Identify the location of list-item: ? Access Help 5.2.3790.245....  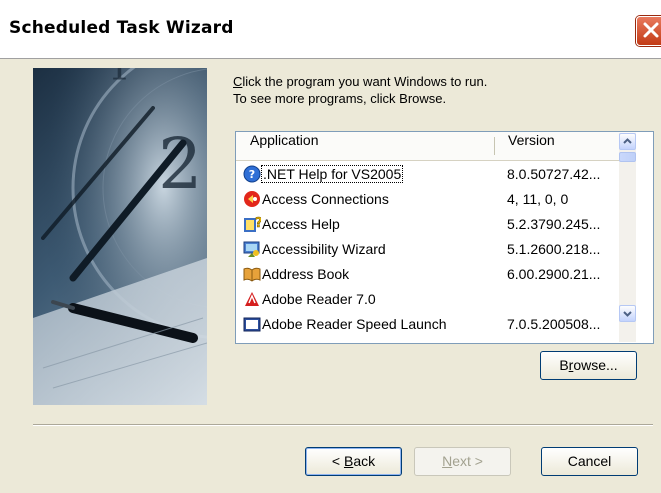
(436, 224).